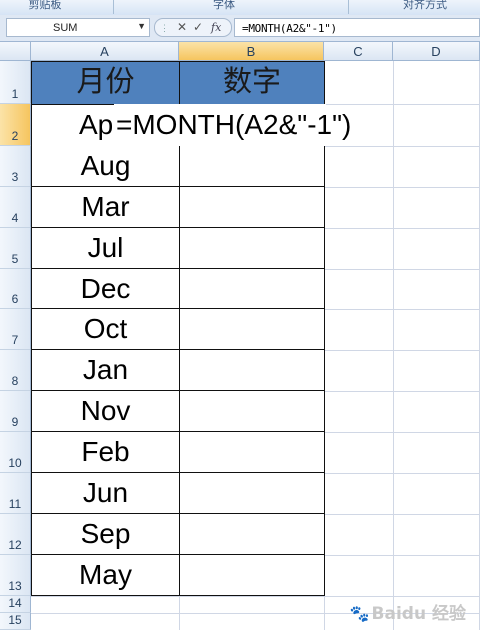 This screenshot has height=630, width=480. What do you see at coordinates (105, 452) in the screenshot?
I see `month-cell: Feb` at bounding box center [105, 452].